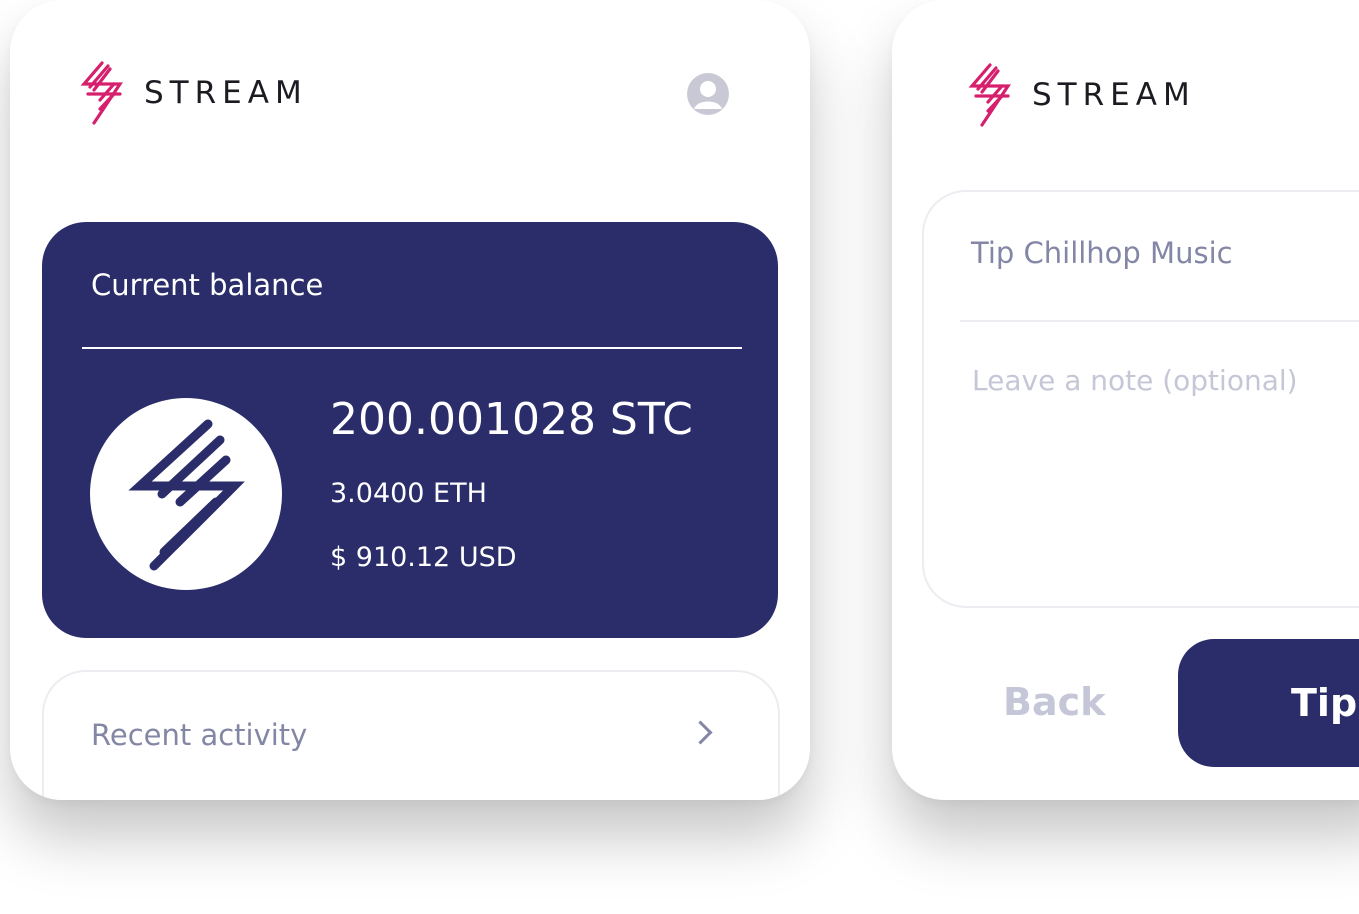  I want to click on profile-button, so click(708, 94).